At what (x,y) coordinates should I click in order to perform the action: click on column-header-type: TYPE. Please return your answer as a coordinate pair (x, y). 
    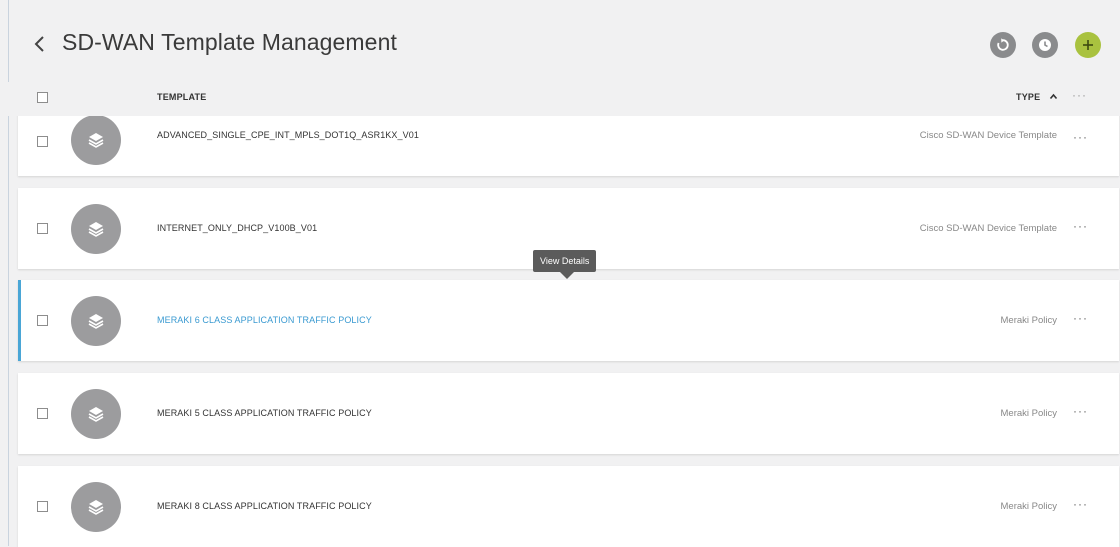
    Looking at the image, I should click on (1037, 97).